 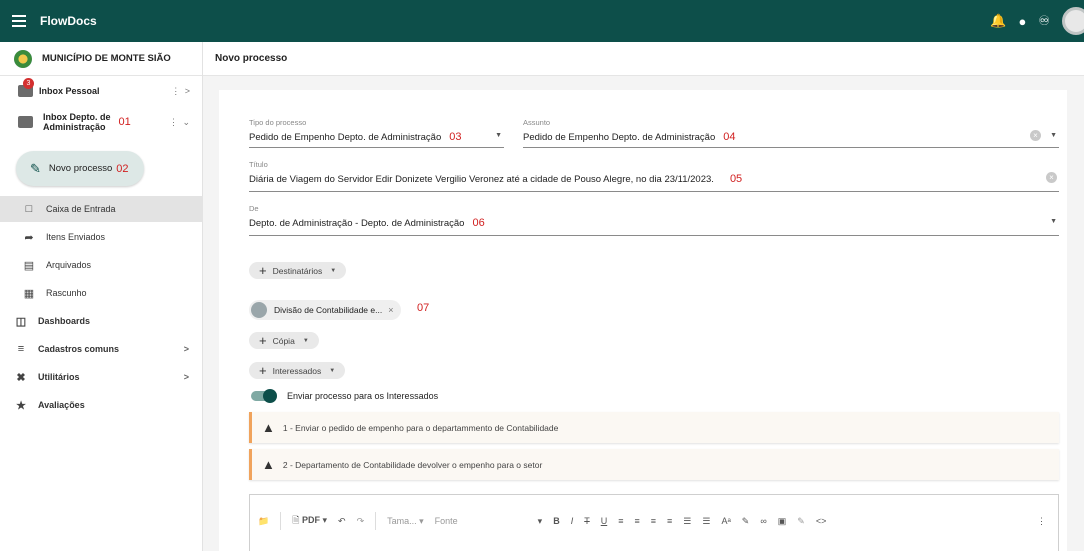 I want to click on sidebar-item-label: Itens Enviados, so click(x=76, y=237).